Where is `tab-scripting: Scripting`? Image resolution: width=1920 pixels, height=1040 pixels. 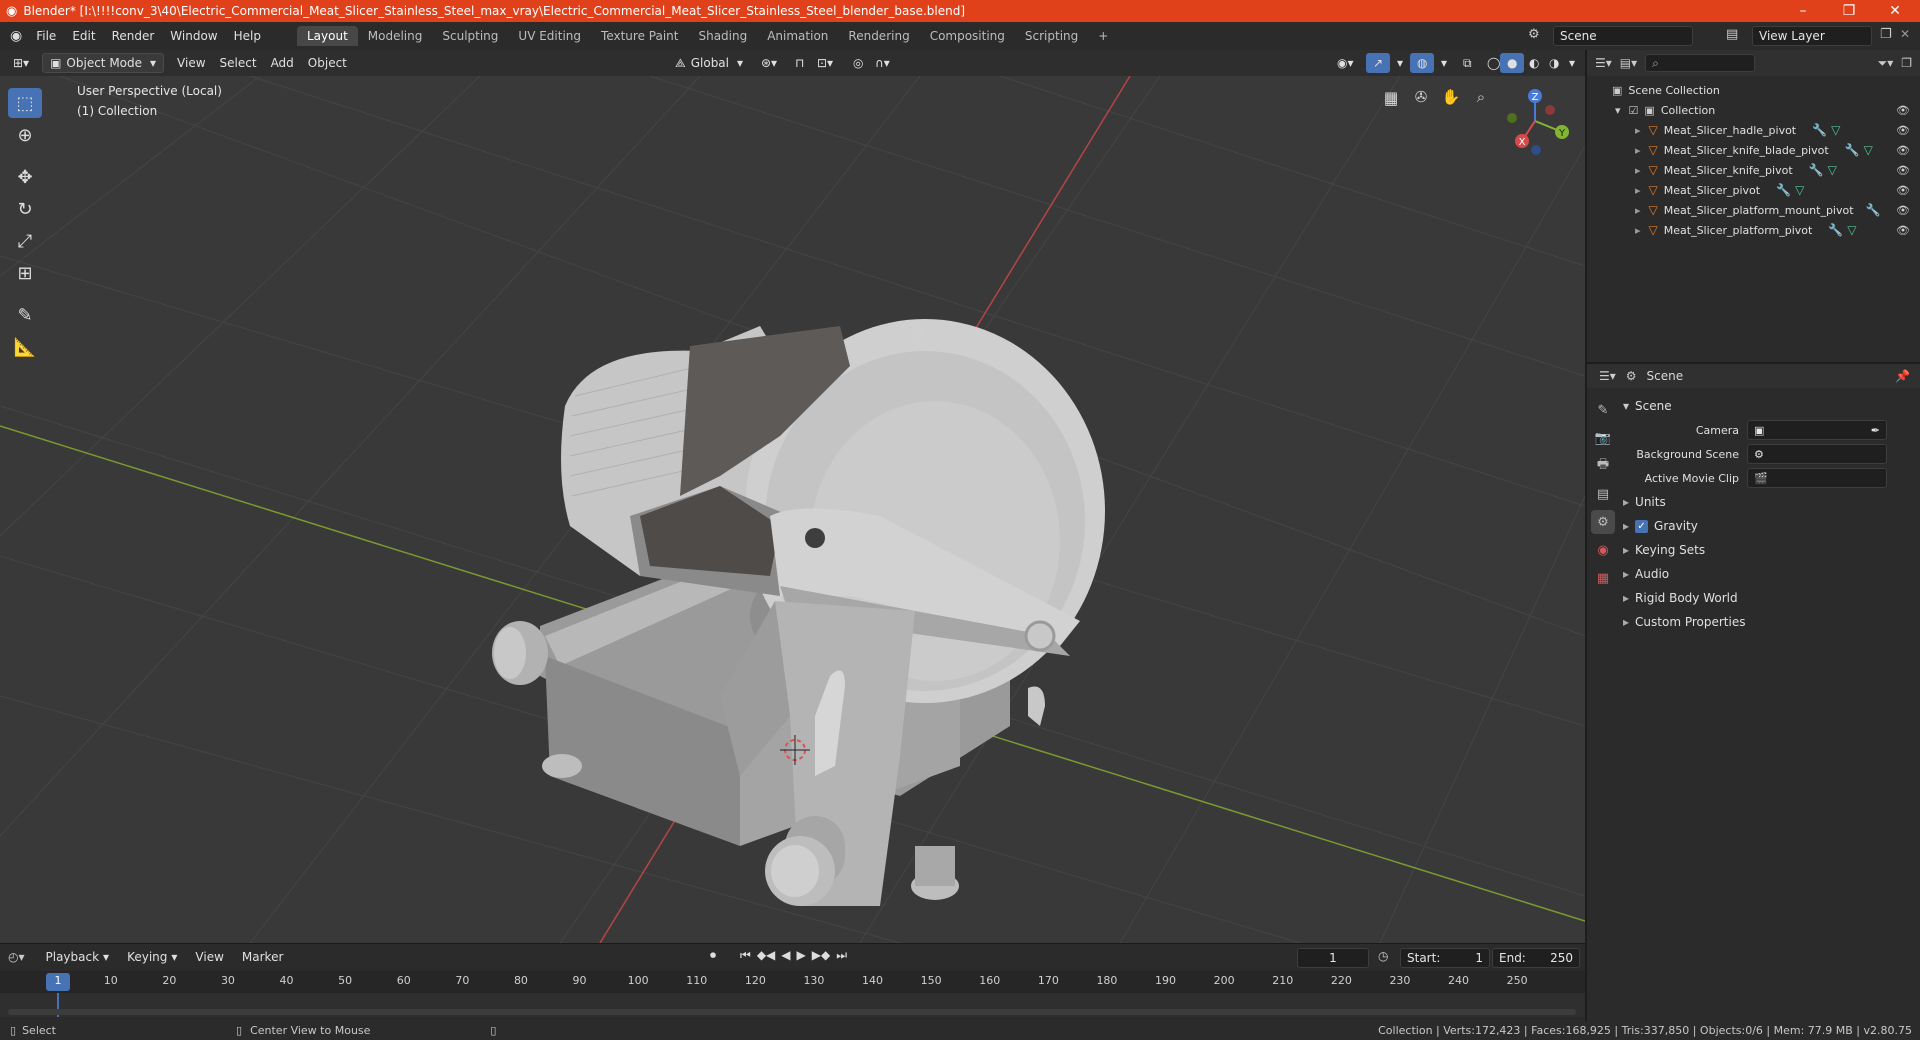
tab-scripting: Scripting is located at coordinates (1051, 36).